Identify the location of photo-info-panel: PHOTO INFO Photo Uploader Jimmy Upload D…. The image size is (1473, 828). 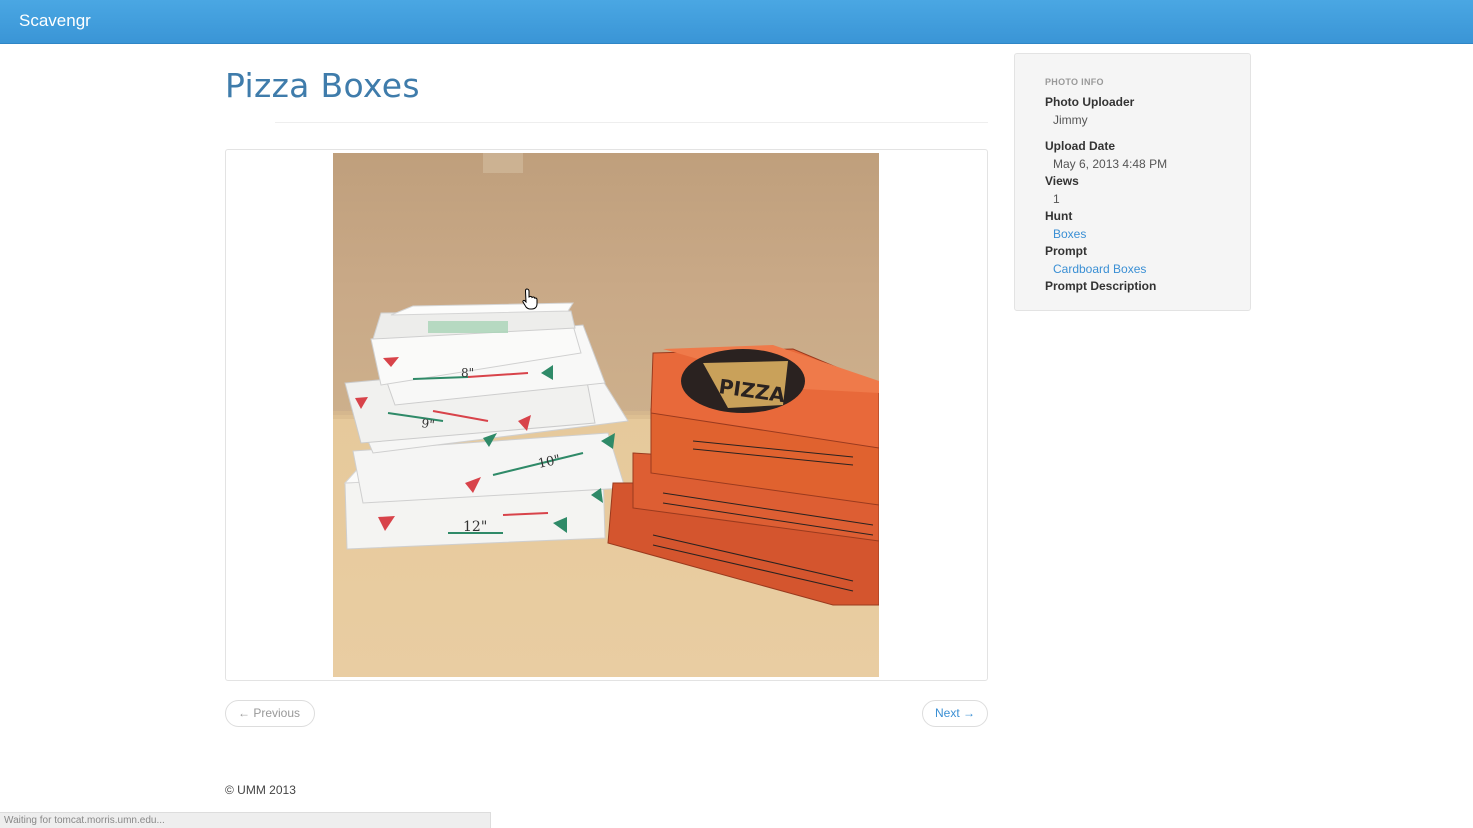
(1132, 182).